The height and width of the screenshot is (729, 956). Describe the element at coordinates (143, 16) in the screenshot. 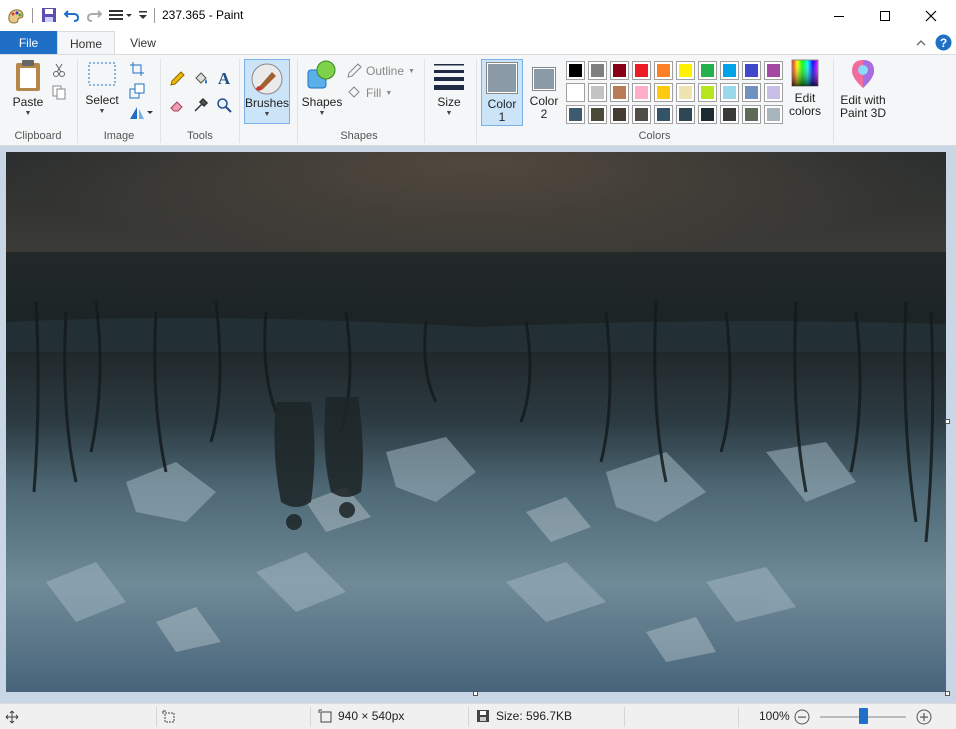

I see `quick-access-dropdown-icon` at that location.